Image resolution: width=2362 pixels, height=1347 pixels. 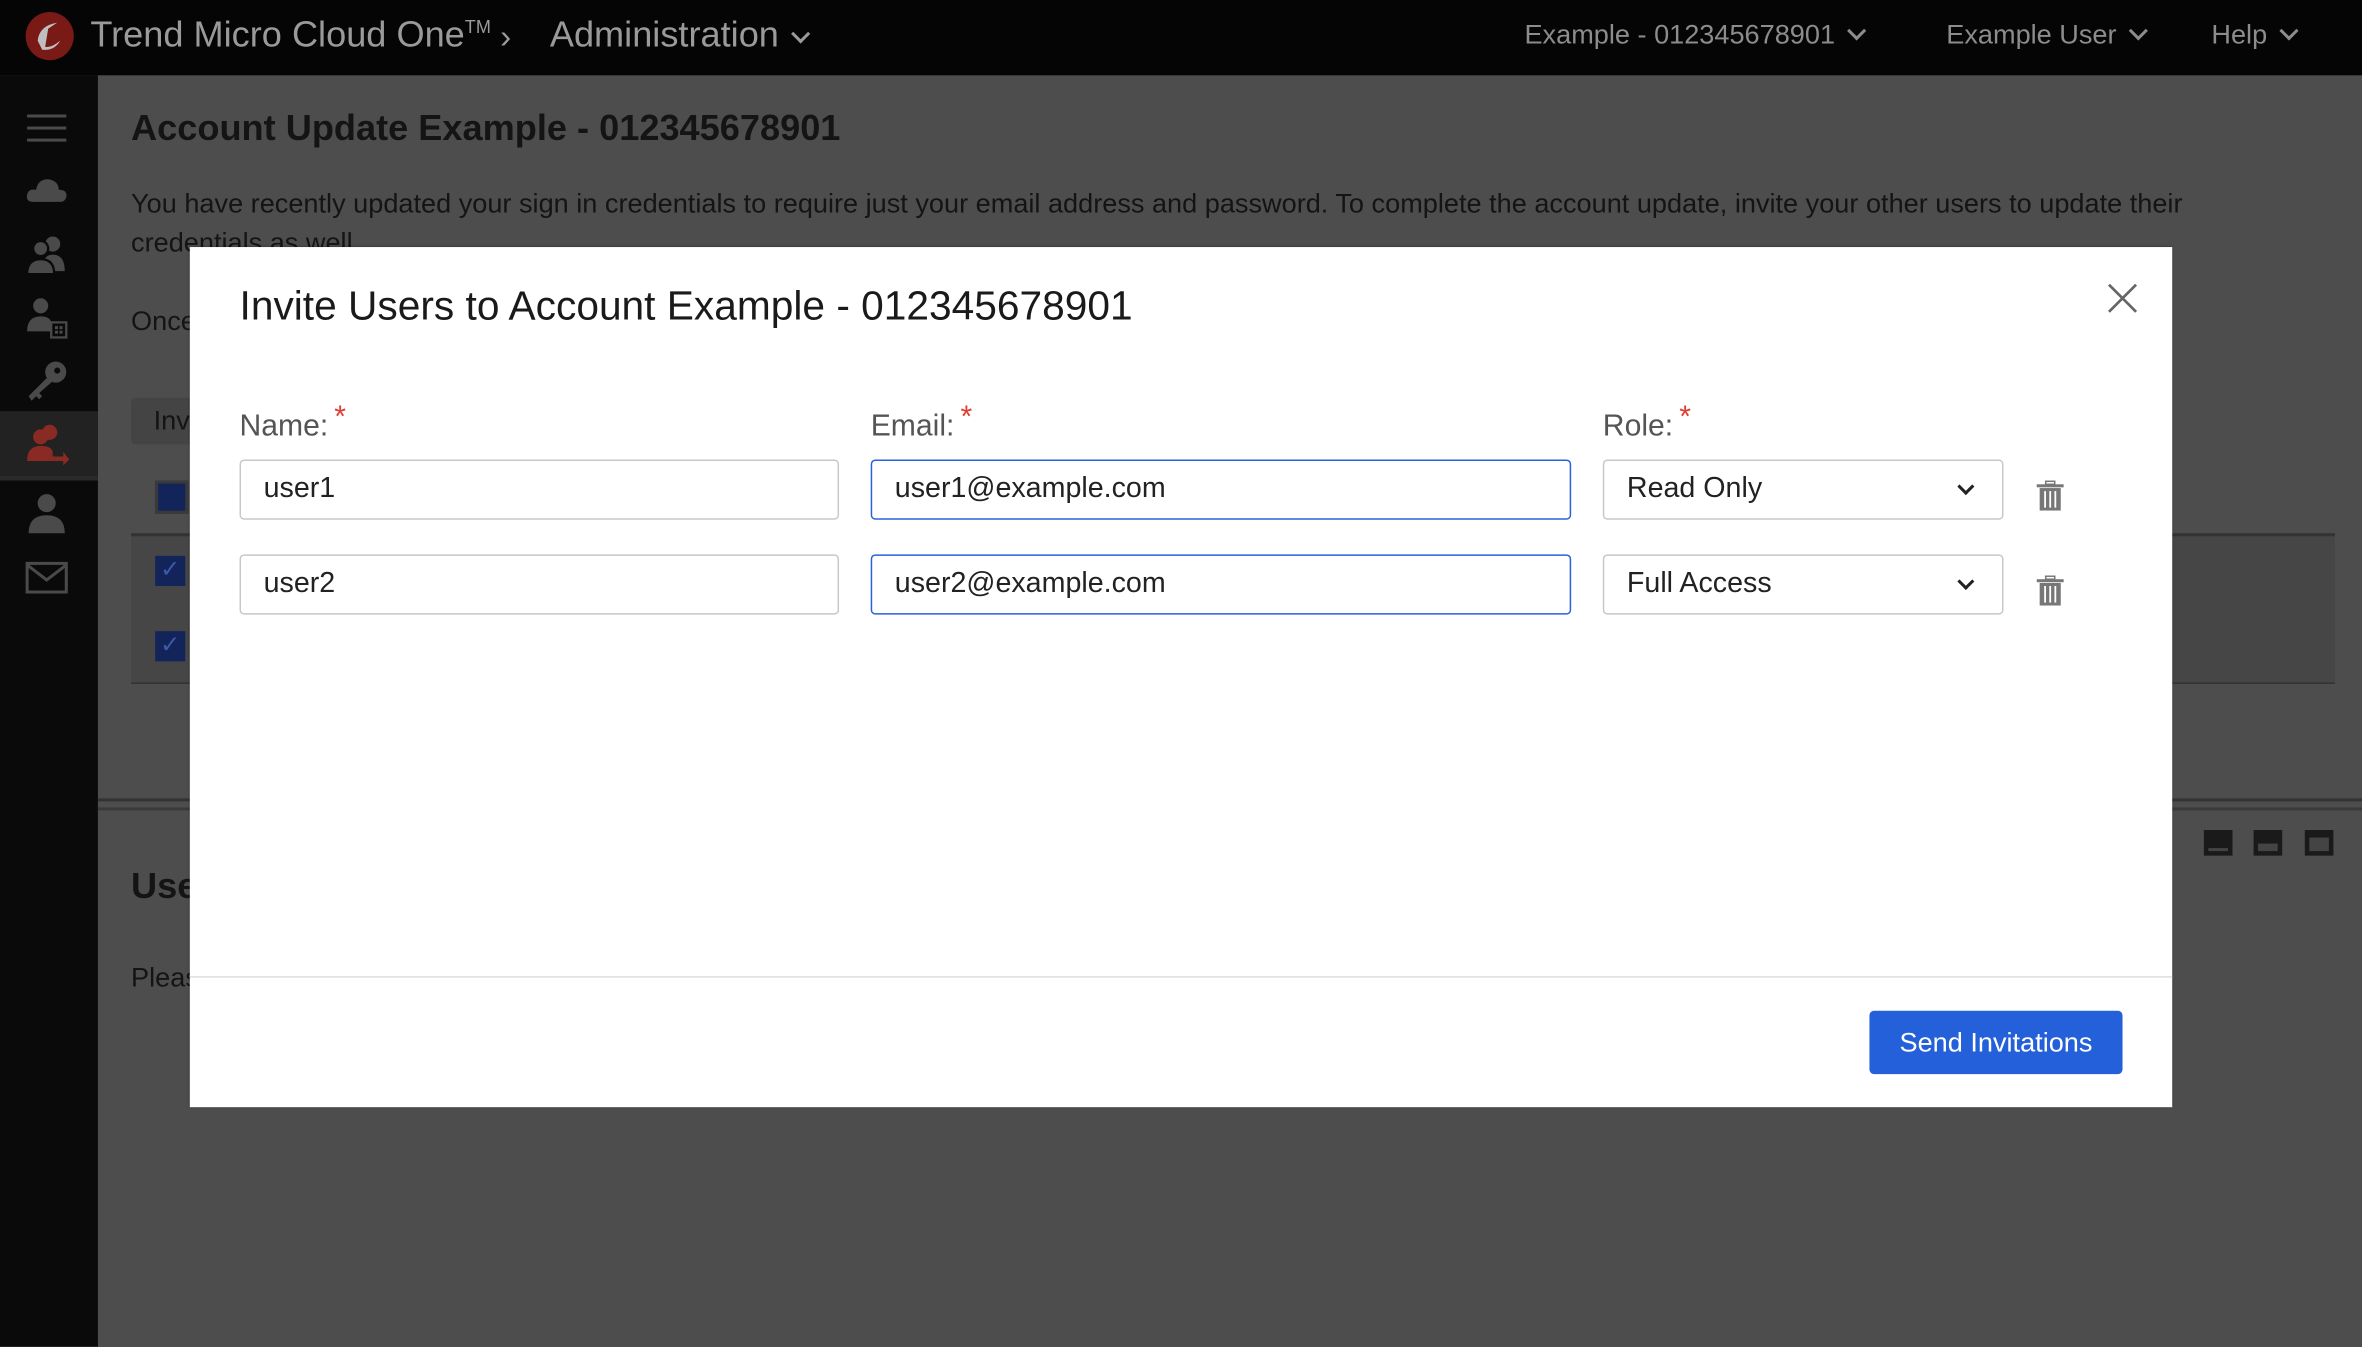 What do you see at coordinates (2268, 843) in the screenshot?
I see `layout-split-icon` at bounding box center [2268, 843].